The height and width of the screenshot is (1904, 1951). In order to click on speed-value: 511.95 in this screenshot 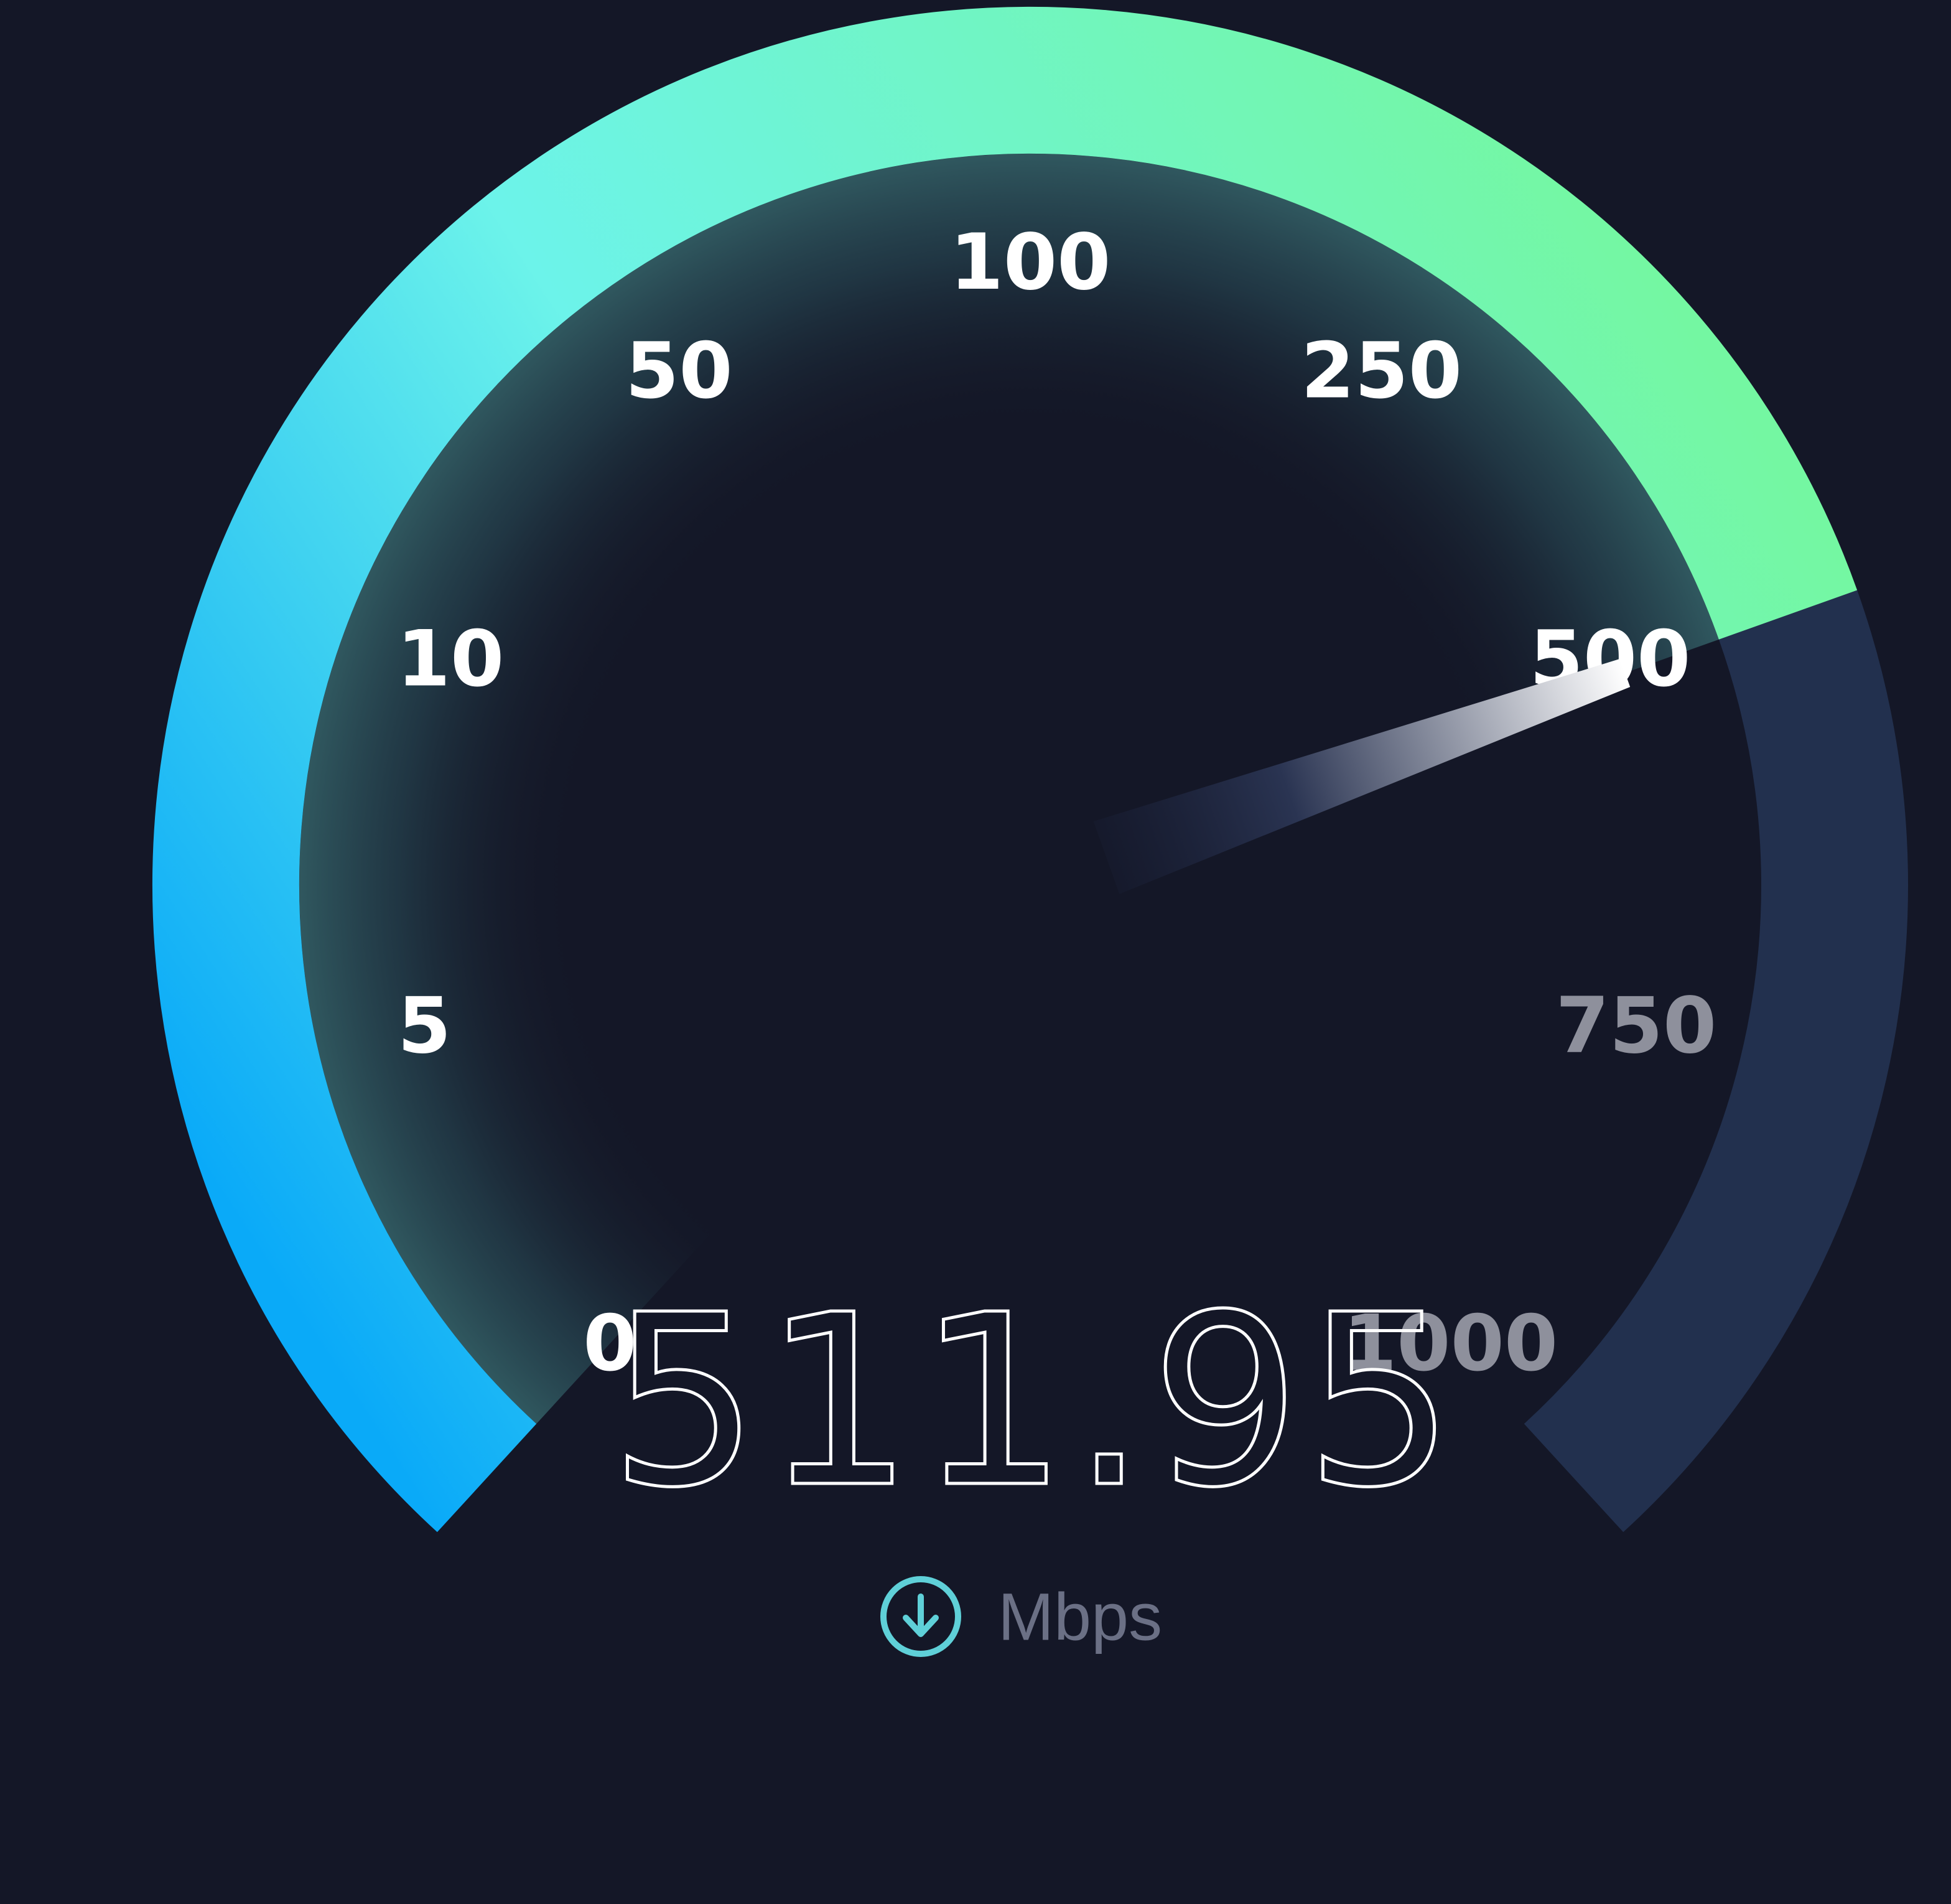, I will do `click(1034, 1401)`.